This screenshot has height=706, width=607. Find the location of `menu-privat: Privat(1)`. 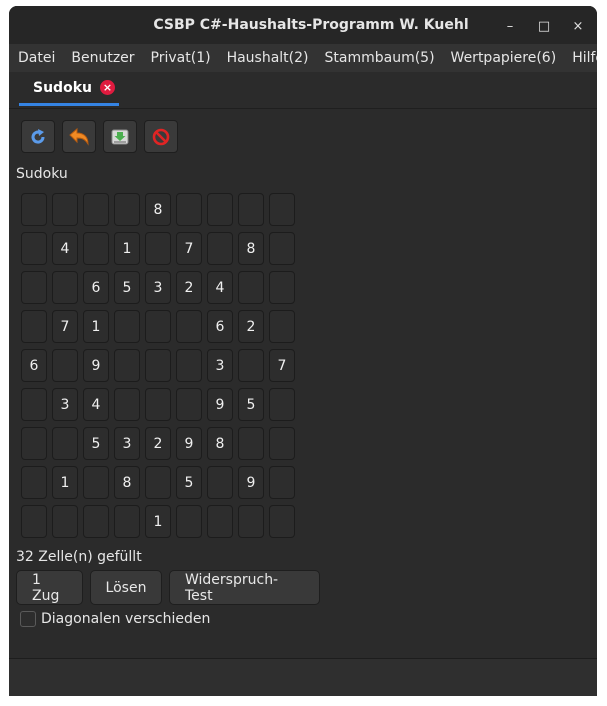

menu-privat: Privat(1) is located at coordinates (181, 58).